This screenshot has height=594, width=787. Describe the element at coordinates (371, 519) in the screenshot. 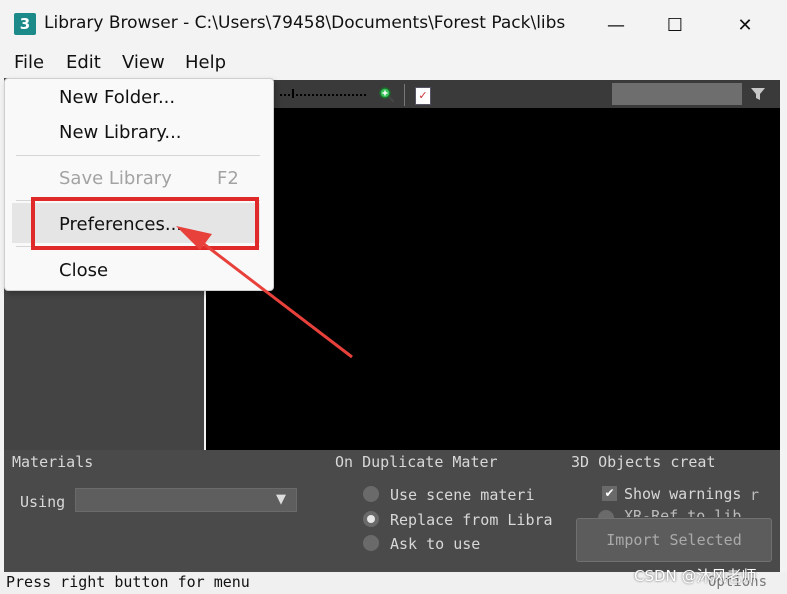

I see `radio-replace-from-library` at that location.